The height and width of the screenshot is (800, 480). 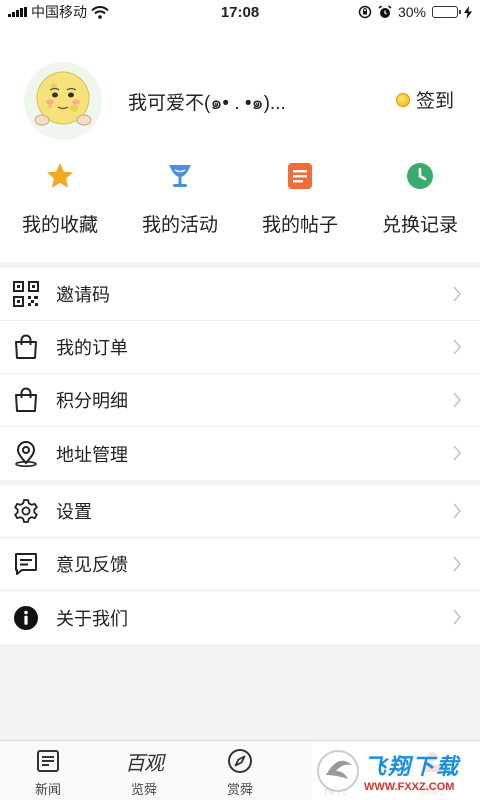 What do you see at coordinates (92, 401) in the screenshot?
I see `menu-label: 积分明细` at bounding box center [92, 401].